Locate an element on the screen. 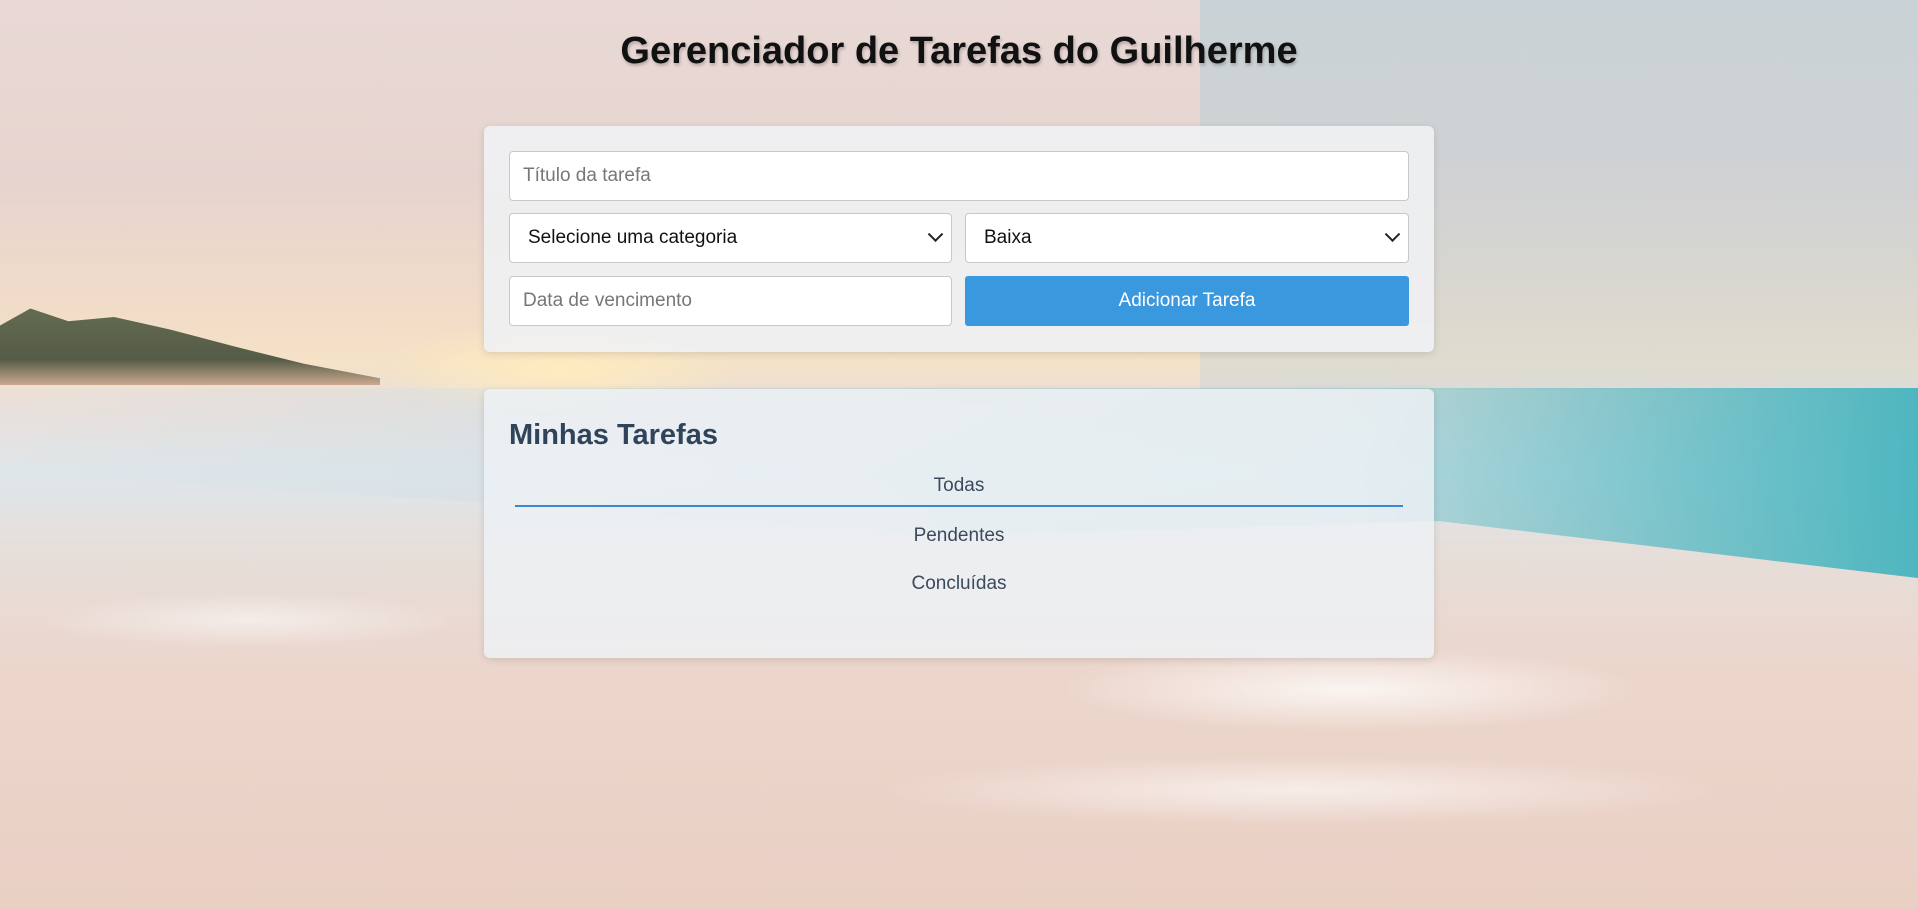  priority-select-value: Baixa is located at coordinates (1008, 237).